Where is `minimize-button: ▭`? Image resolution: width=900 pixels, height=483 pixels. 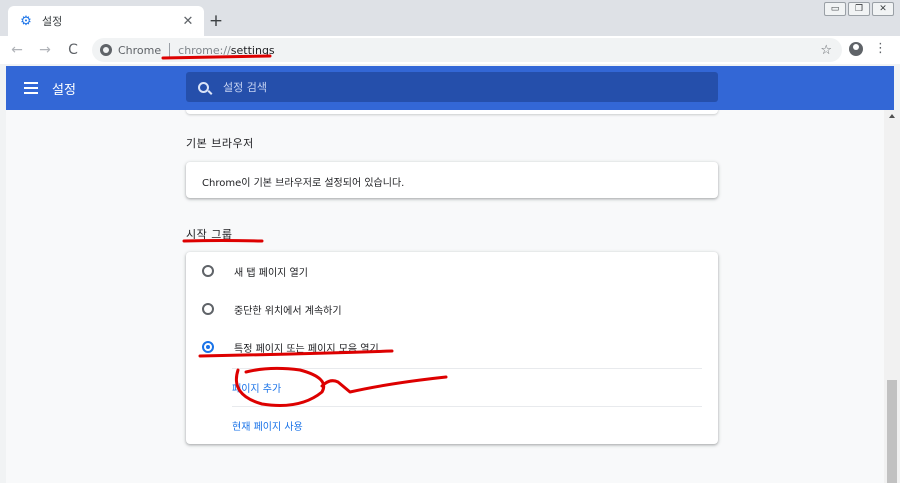
minimize-button: ▭ is located at coordinates (835, 9).